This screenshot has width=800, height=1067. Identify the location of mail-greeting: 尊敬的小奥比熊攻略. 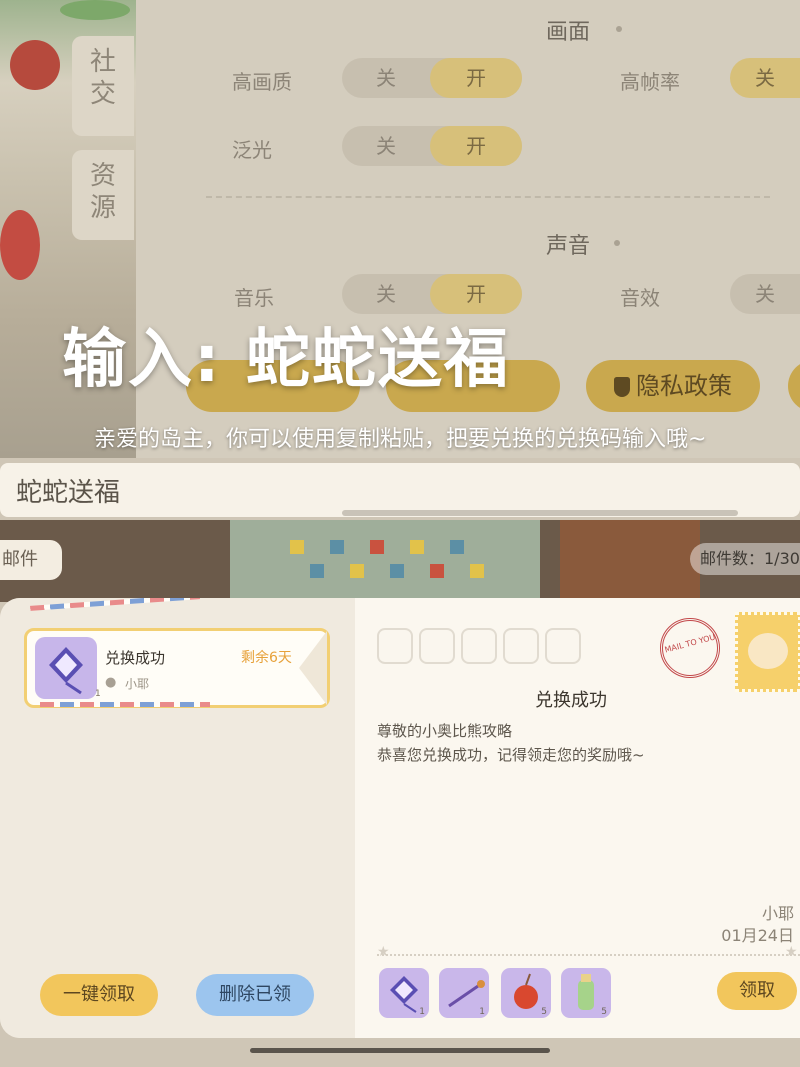
(445, 731).